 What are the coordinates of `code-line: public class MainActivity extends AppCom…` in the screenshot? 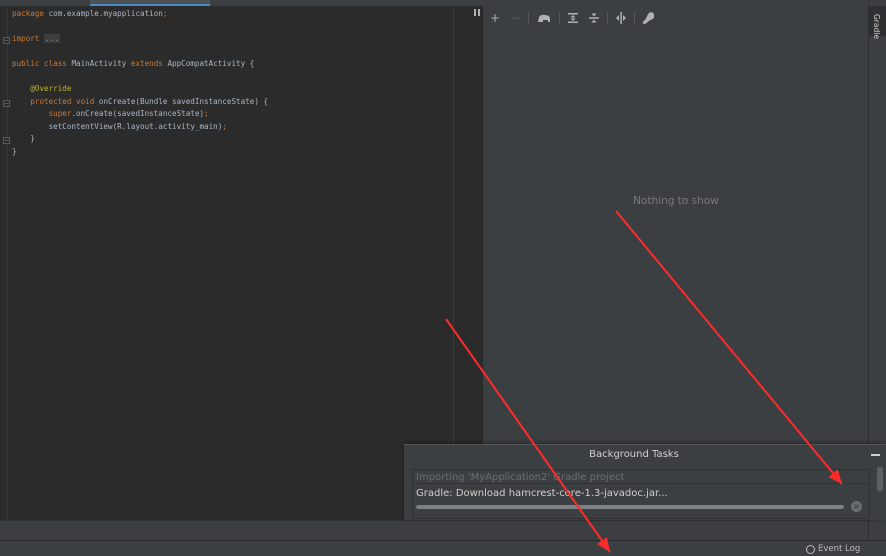 It's located at (140, 64).